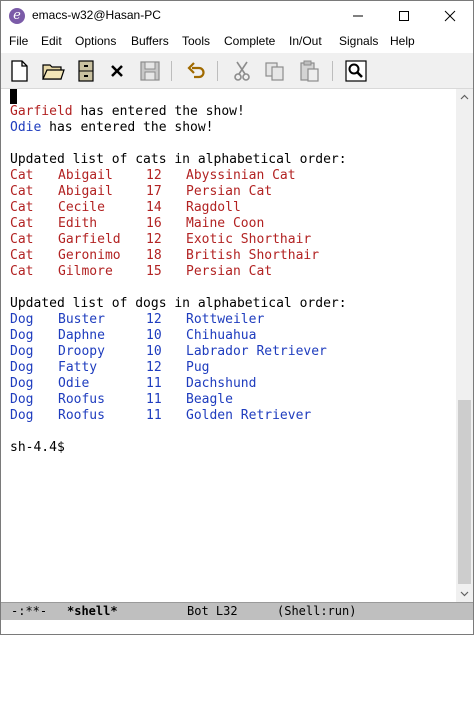  Describe the element at coordinates (196, 41) in the screenshot. I see `menu-tools: Tools` at that location.